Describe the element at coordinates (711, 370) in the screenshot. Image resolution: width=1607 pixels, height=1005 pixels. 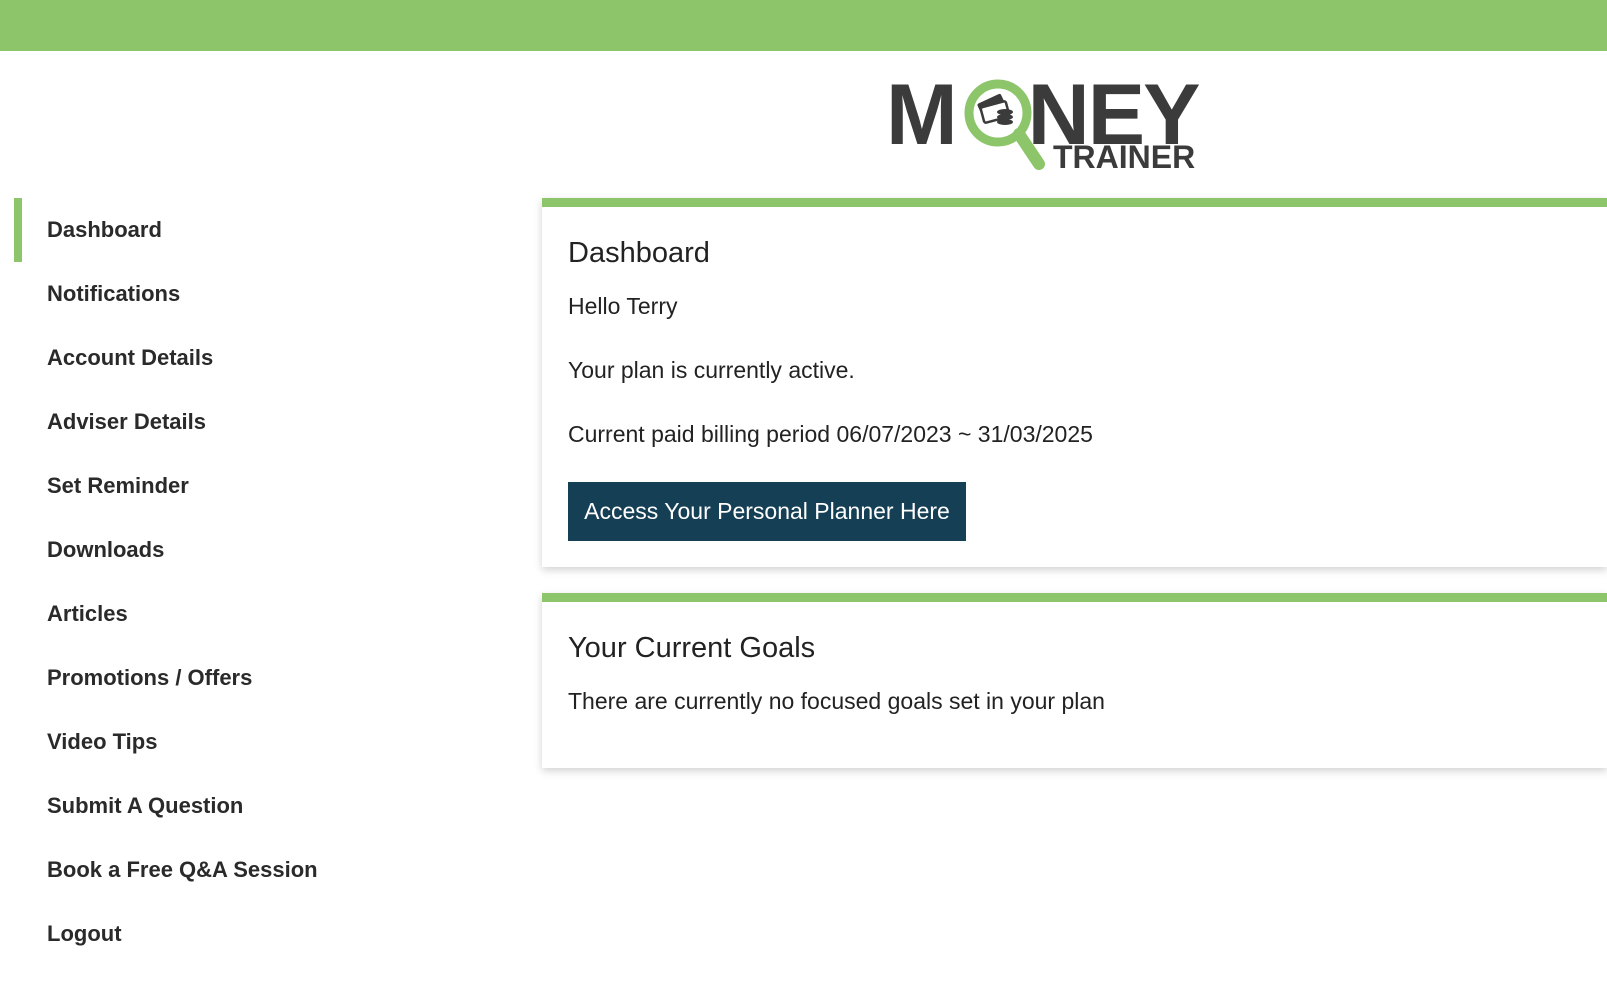
I see `plan-status-text: Your plan is currently active.` at that location.